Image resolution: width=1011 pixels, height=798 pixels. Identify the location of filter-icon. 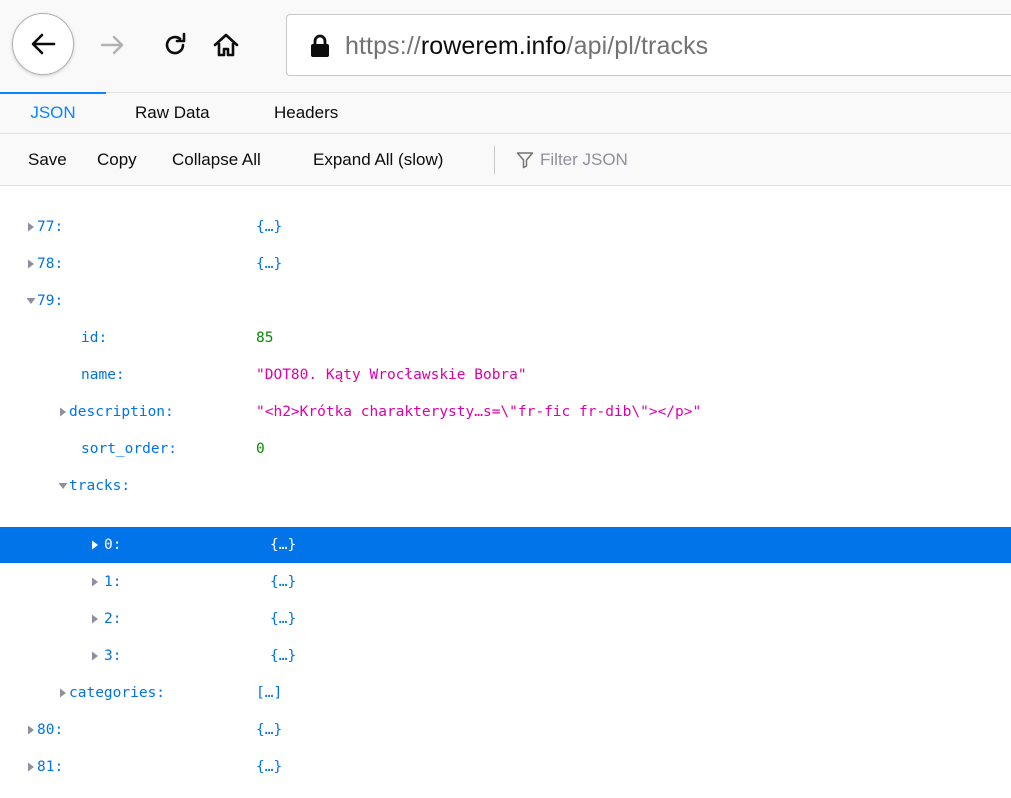
(525, 160).